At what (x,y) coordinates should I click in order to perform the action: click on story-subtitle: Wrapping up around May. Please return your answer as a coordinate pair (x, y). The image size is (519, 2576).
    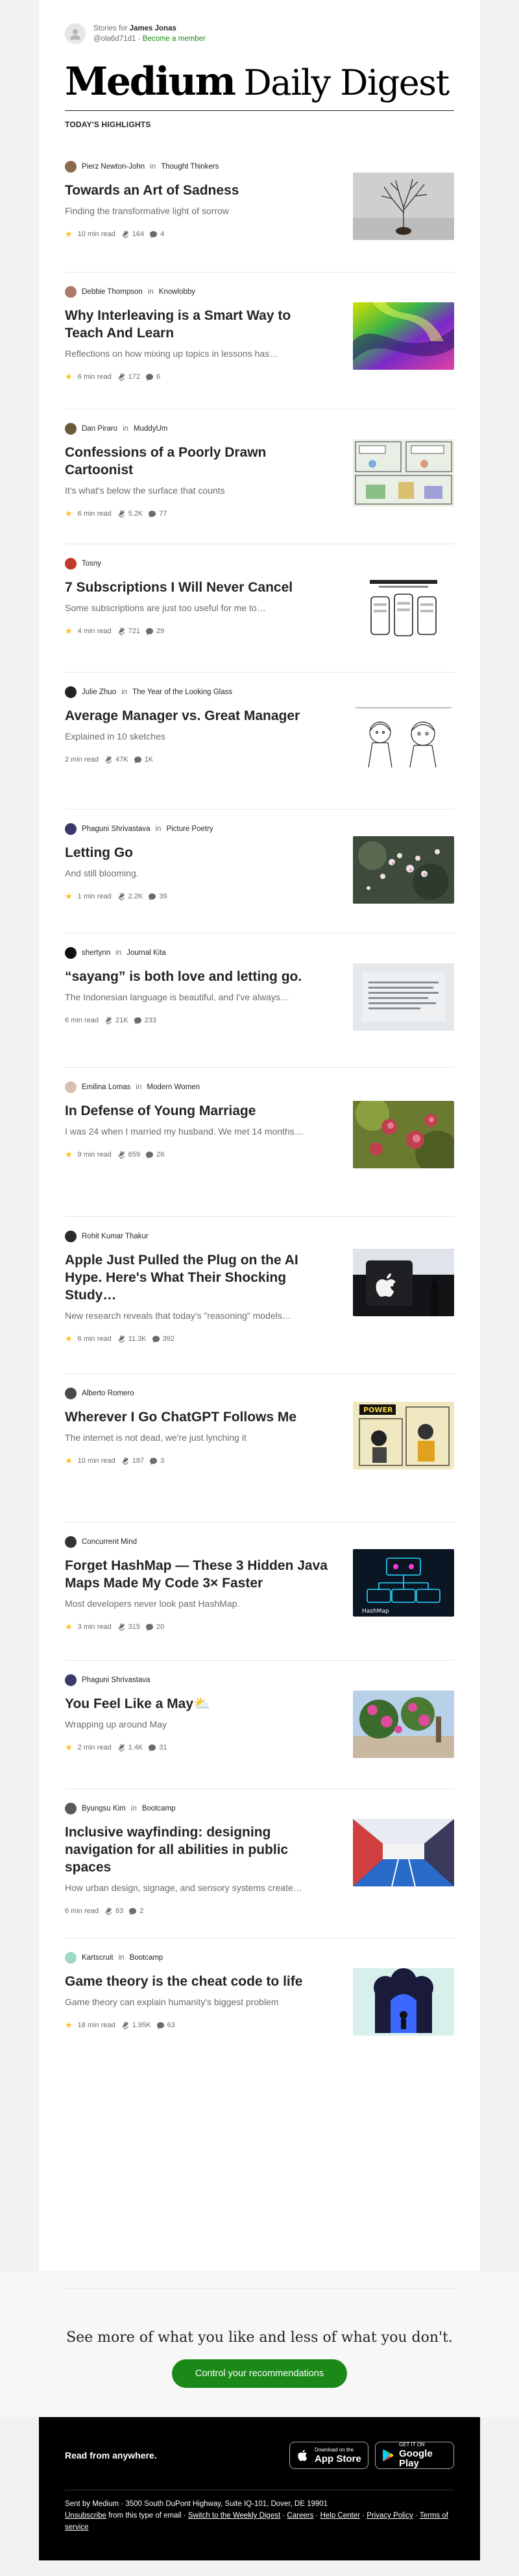
    Looking at the image, I should click on (116, 1724).